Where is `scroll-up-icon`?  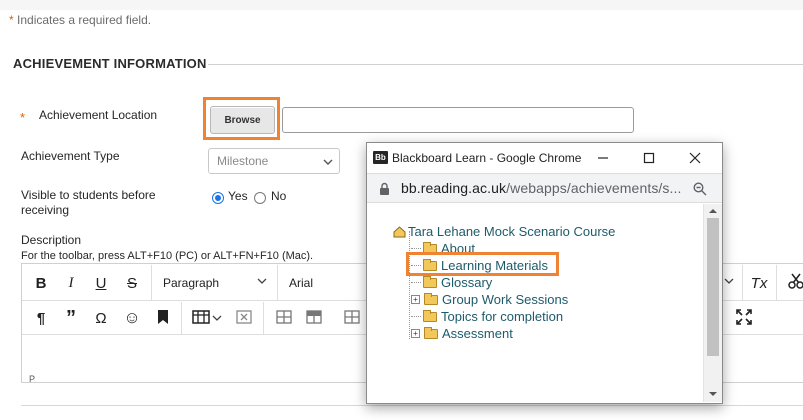 scroll-up-icon is located at coordinates (713, 211).